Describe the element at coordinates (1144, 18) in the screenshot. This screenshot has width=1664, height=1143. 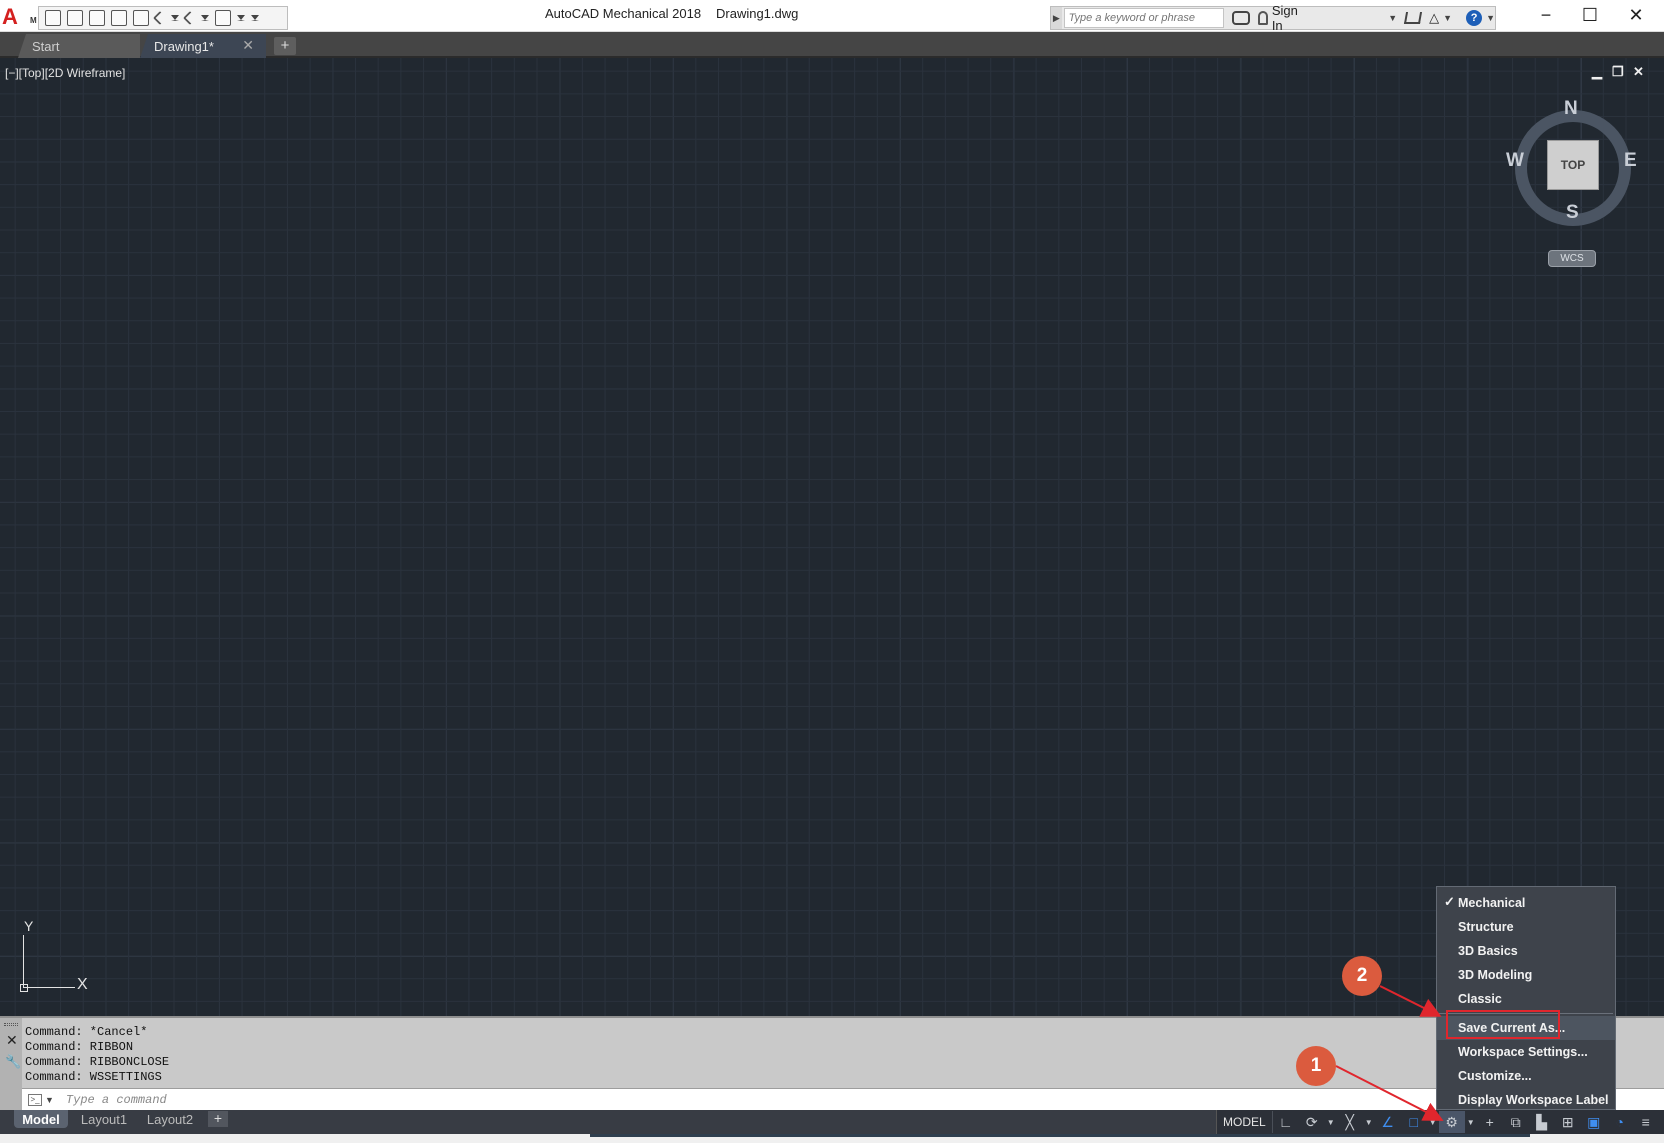
I see `search-input` at that location.